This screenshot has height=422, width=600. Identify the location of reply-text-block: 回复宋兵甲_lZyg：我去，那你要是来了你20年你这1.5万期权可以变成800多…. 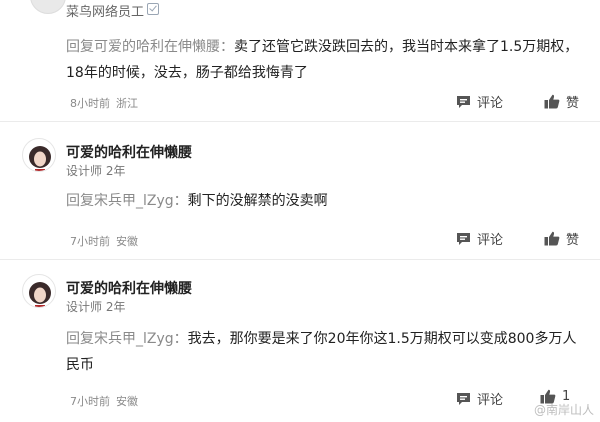
(326, 352).